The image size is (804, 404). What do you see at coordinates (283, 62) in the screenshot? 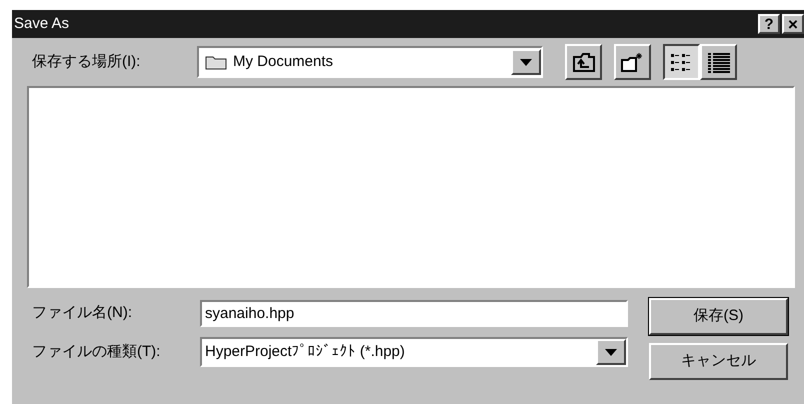
I see `location-value: My Documents` at bounding box center [283, 62].